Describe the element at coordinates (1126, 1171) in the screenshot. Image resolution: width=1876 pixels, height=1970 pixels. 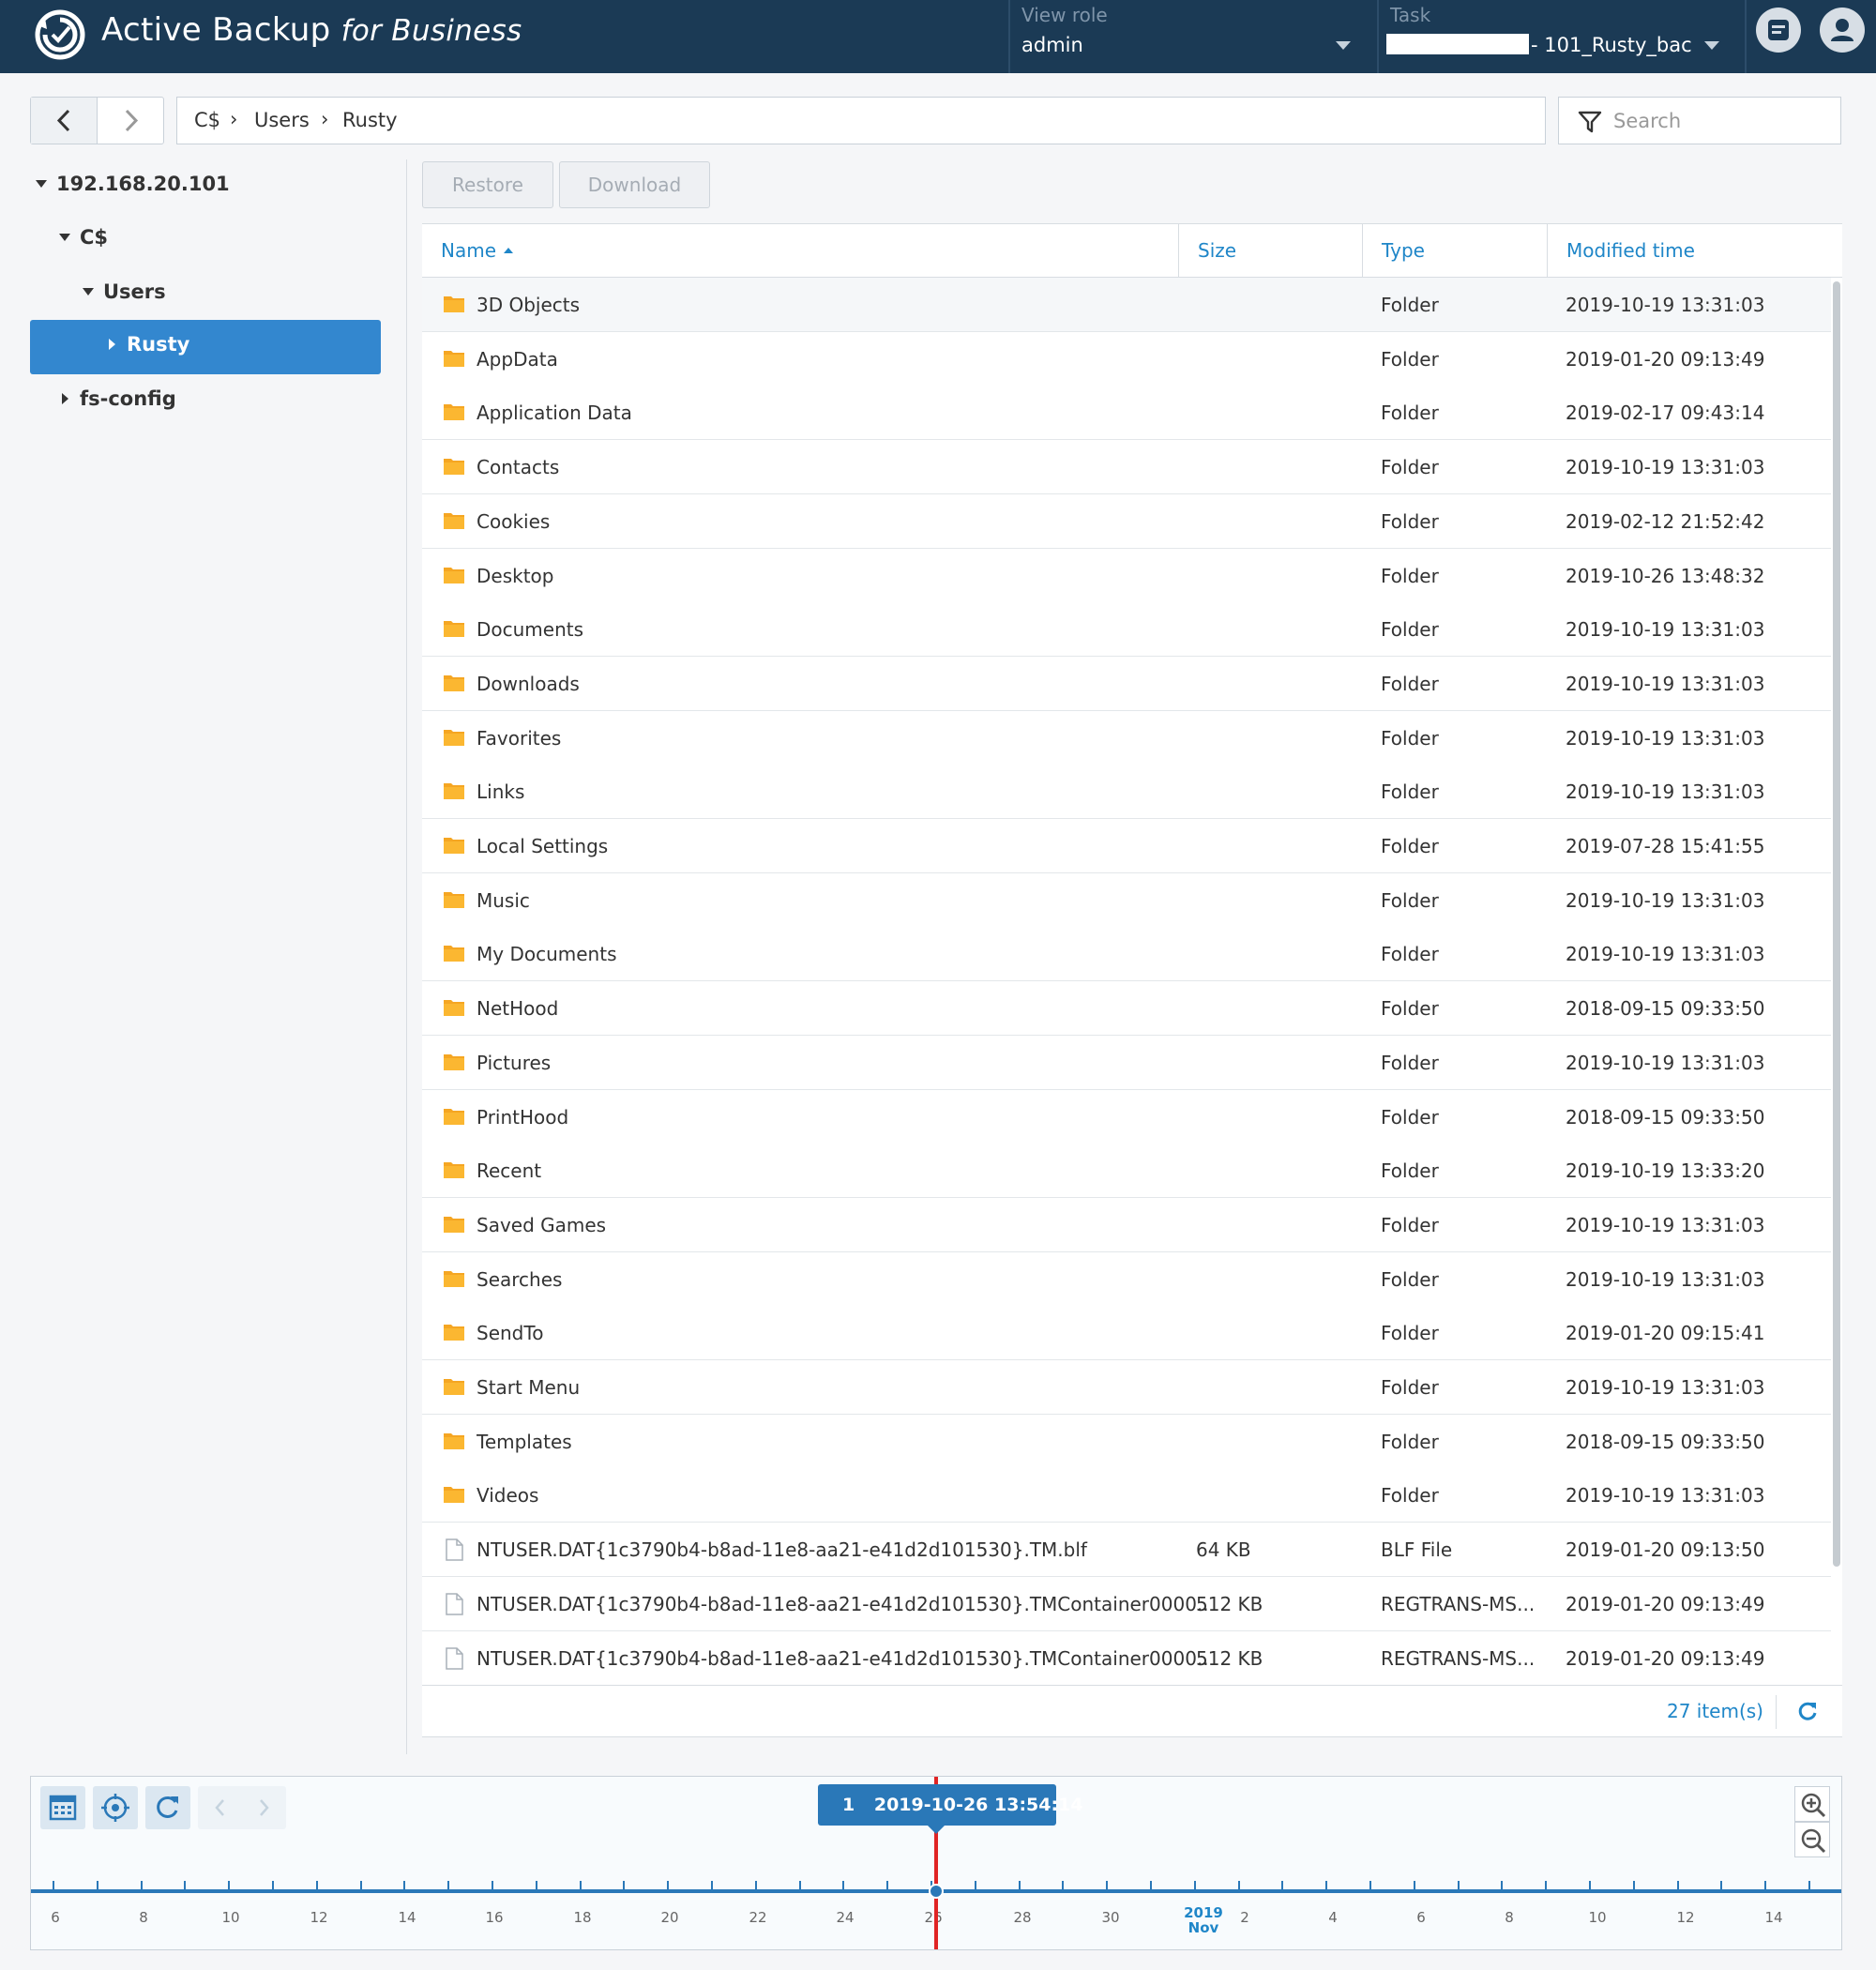
I see `table-row: Recent Folder 2019-10-19 13:33:20` at that location.